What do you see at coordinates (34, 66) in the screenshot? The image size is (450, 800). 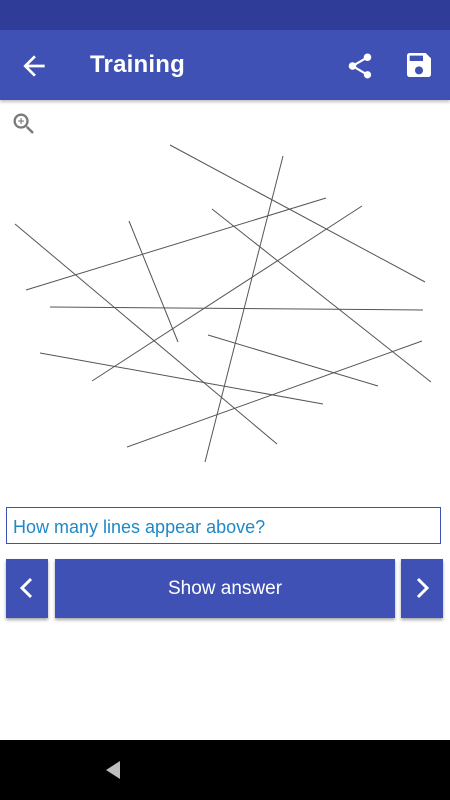 I see `arrow-left-icon` at bounding box center [34, 66].